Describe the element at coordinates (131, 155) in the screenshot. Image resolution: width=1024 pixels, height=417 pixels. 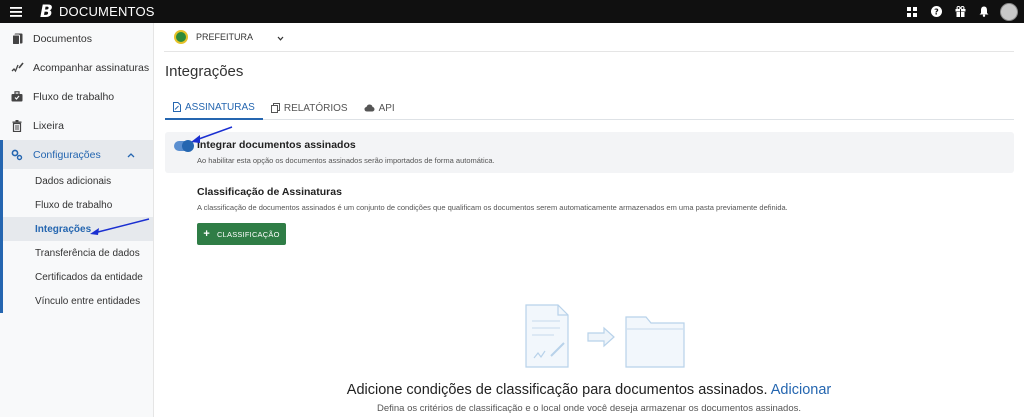
I see `chevron-up-icon` at that location.